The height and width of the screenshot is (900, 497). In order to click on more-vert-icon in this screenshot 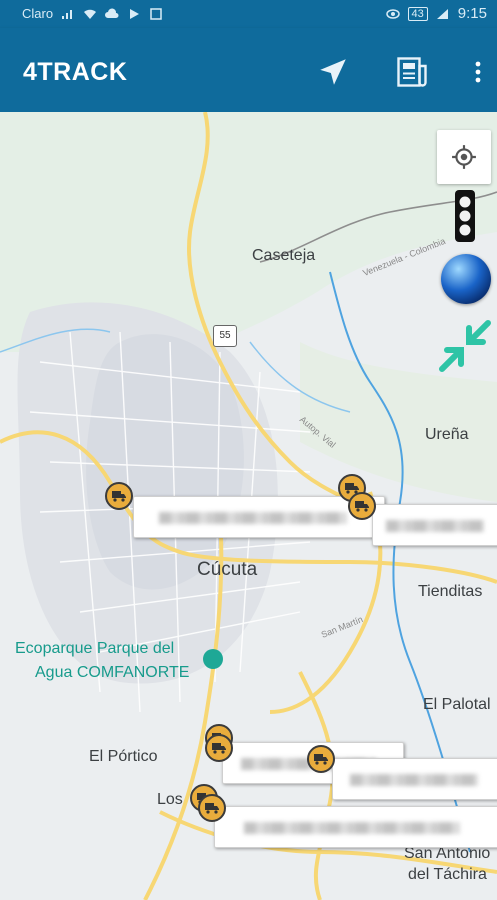, I will do `click(478, 72)`.